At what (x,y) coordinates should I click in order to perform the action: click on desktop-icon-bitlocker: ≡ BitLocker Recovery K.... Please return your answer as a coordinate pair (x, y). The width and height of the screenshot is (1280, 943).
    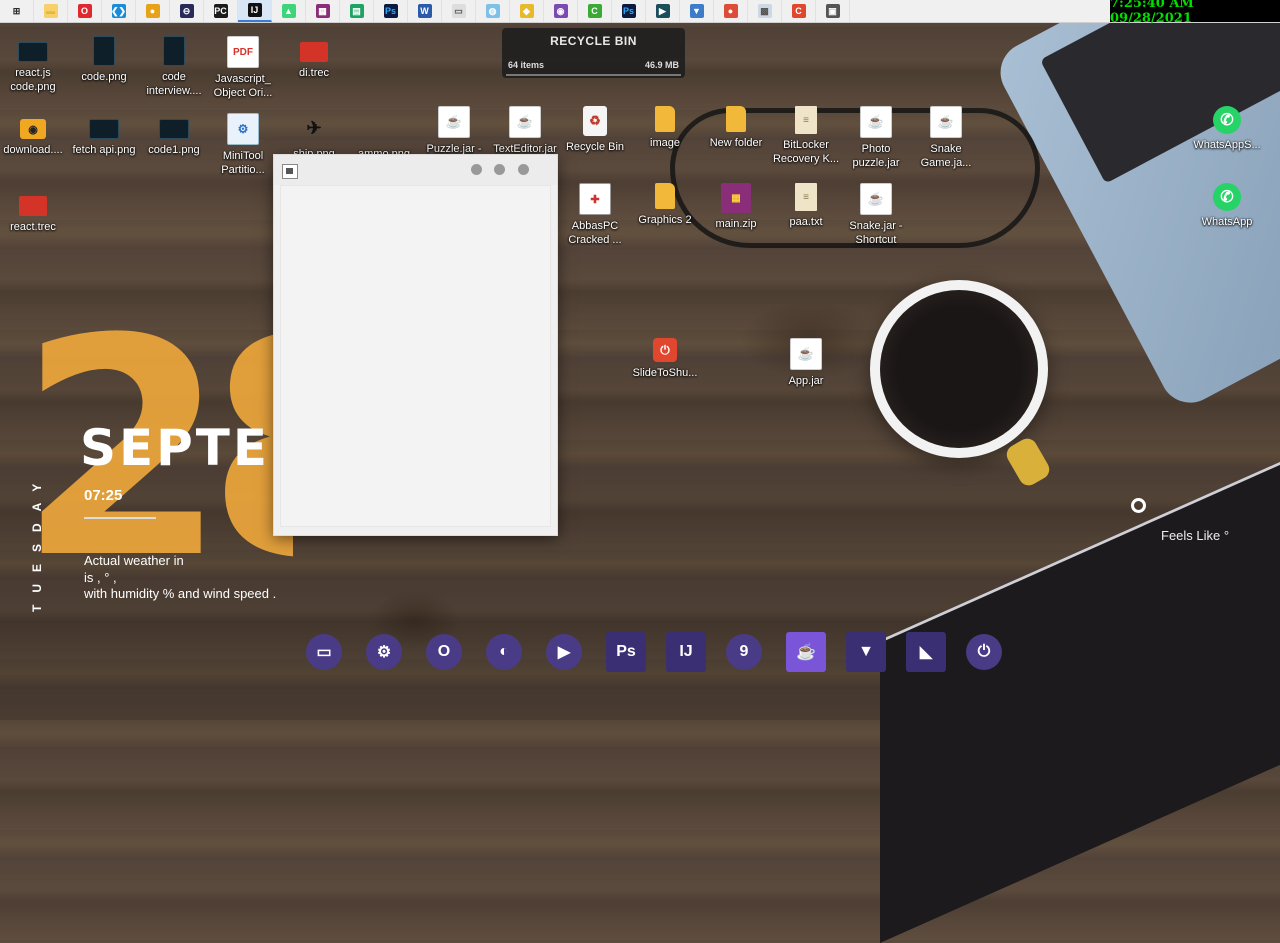
    Looking at the image, I should click on (806, 136).